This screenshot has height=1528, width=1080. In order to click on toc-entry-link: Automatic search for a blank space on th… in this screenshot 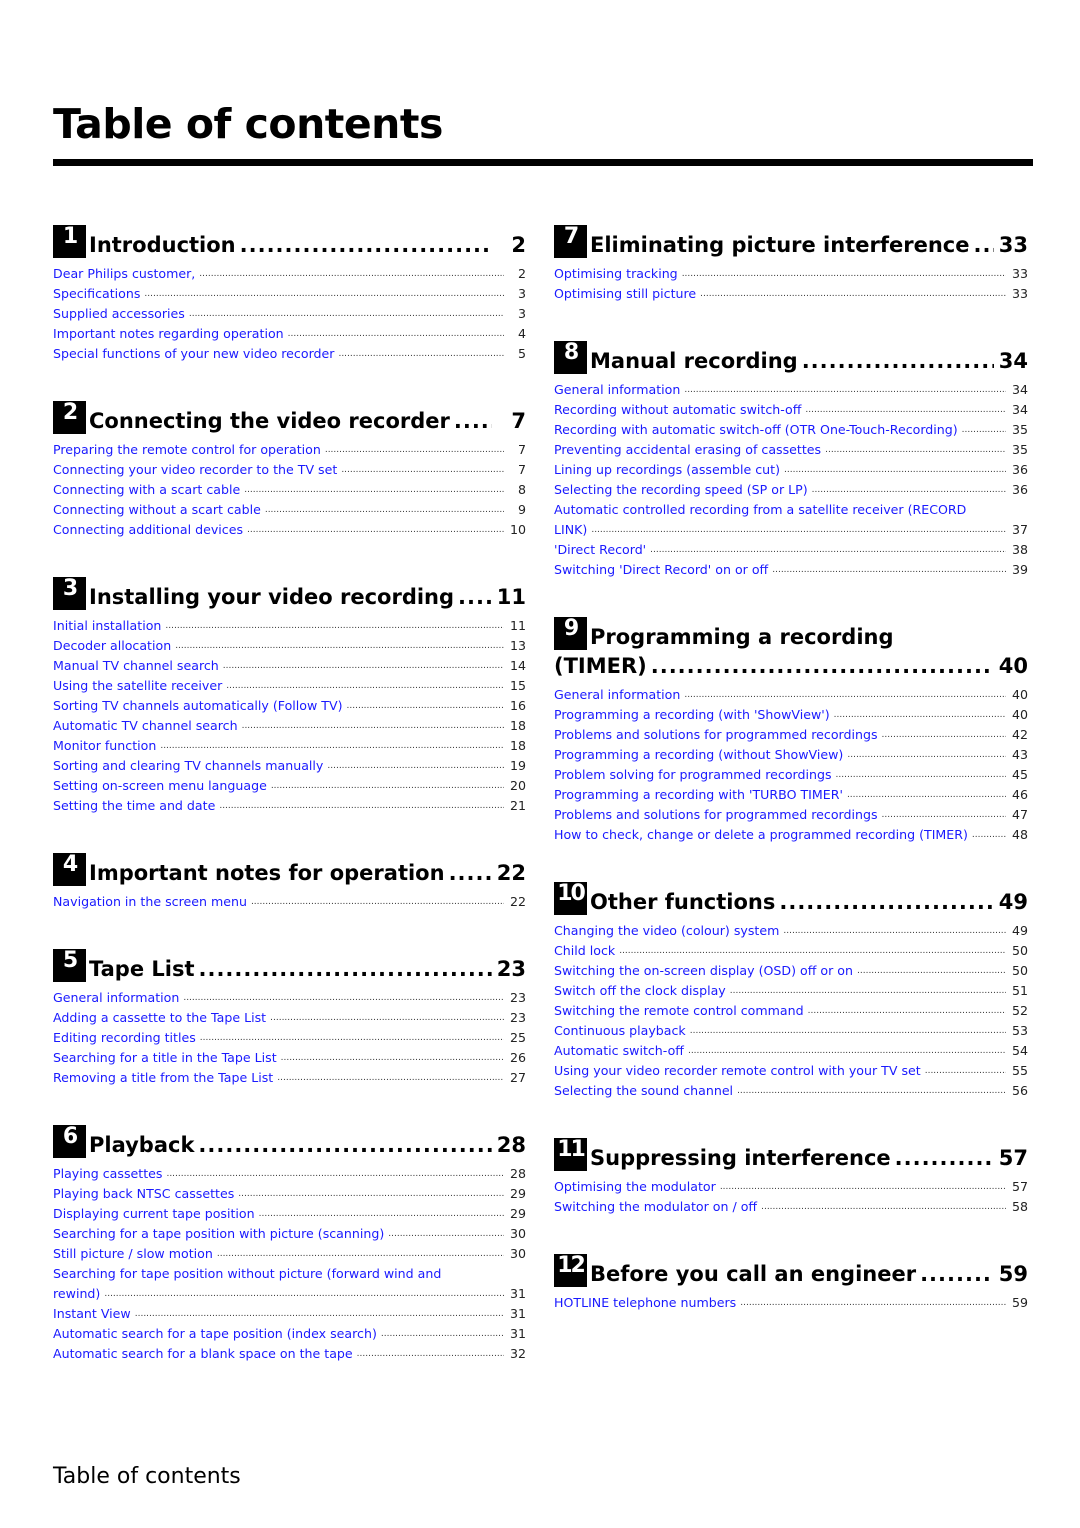, I will do `click(289, 1354)`.